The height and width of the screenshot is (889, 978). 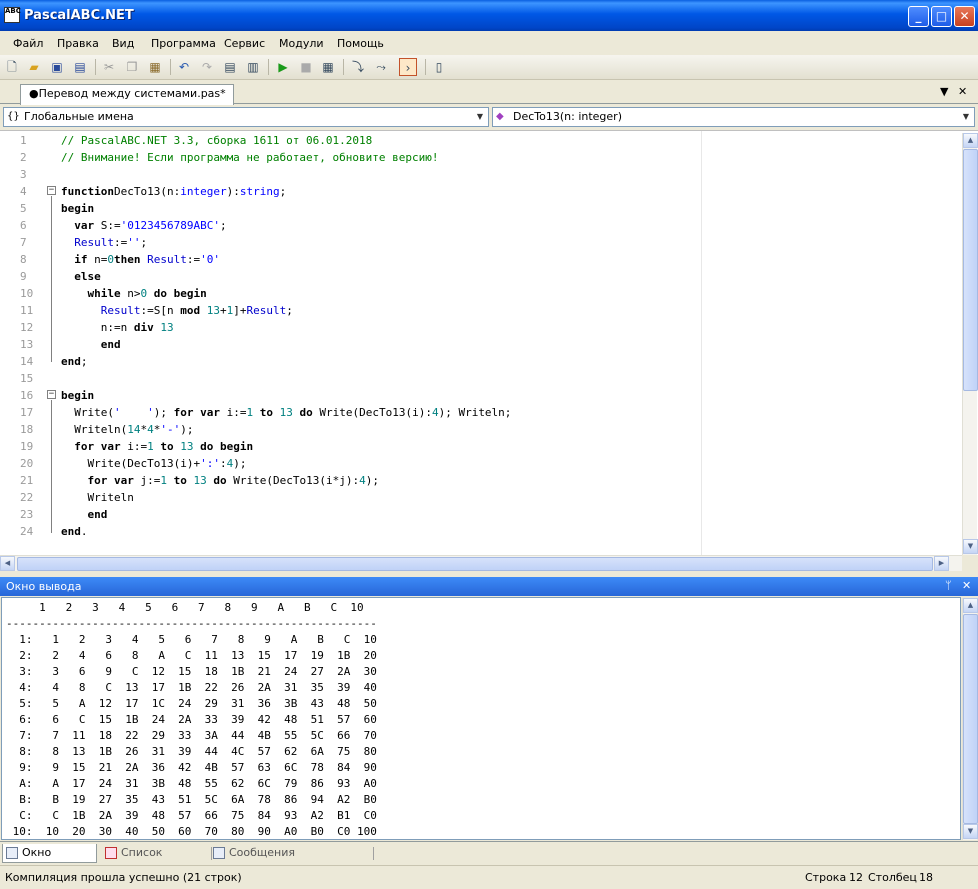 I want to click on paste-icon: ▦, so click(x=155, y=67).